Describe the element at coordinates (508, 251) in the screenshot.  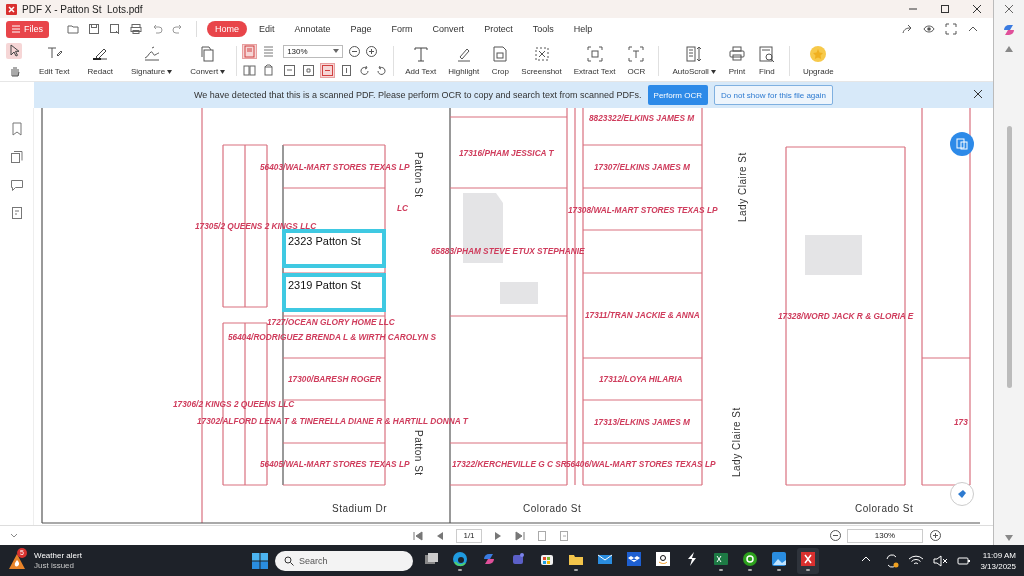
I see `parcel-label: 65883/PHAM STEVE ETUX STEPHANIE` at that location.